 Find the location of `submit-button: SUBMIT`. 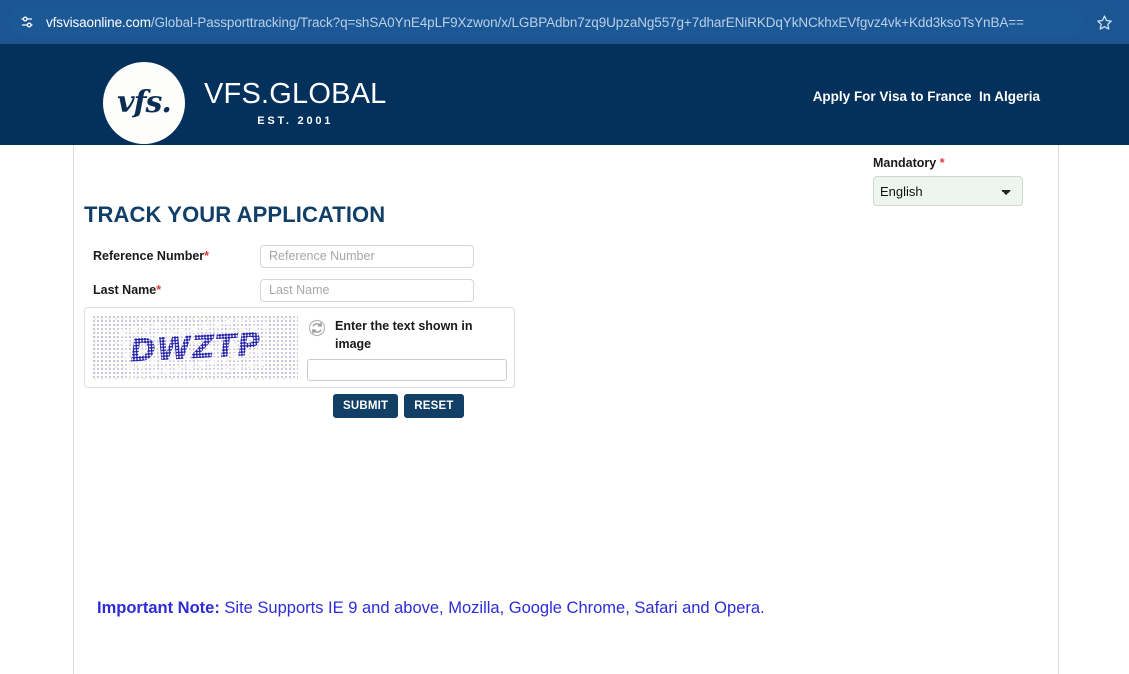

submit-button: SUBMIT is located at coordinates (366, 406).